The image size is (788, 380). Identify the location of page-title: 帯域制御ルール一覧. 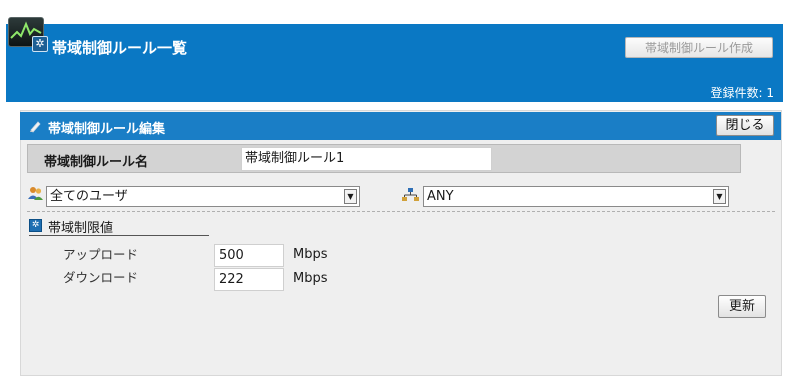
(120, 48).